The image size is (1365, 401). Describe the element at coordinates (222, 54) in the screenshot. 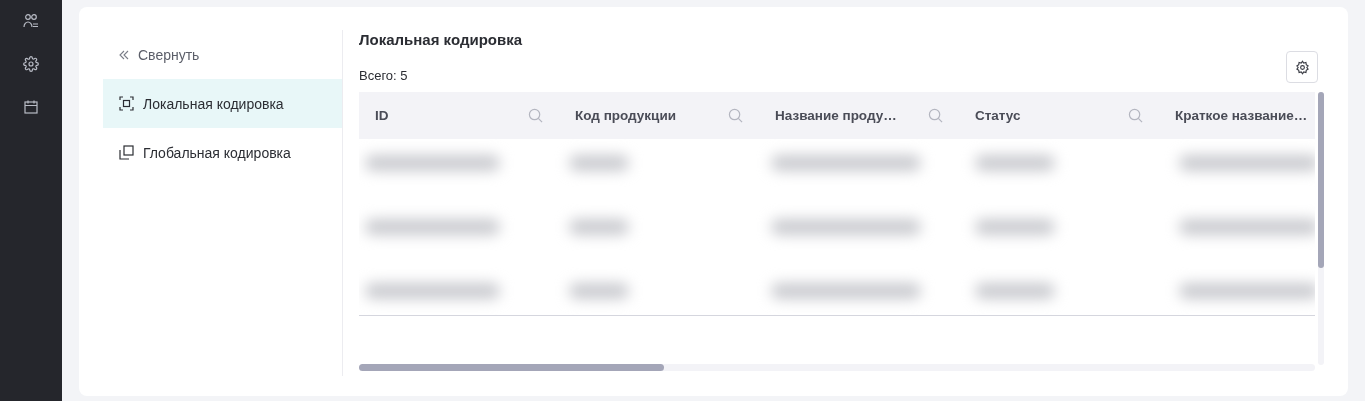

I see `collapse-button: Свернуть` at that location.